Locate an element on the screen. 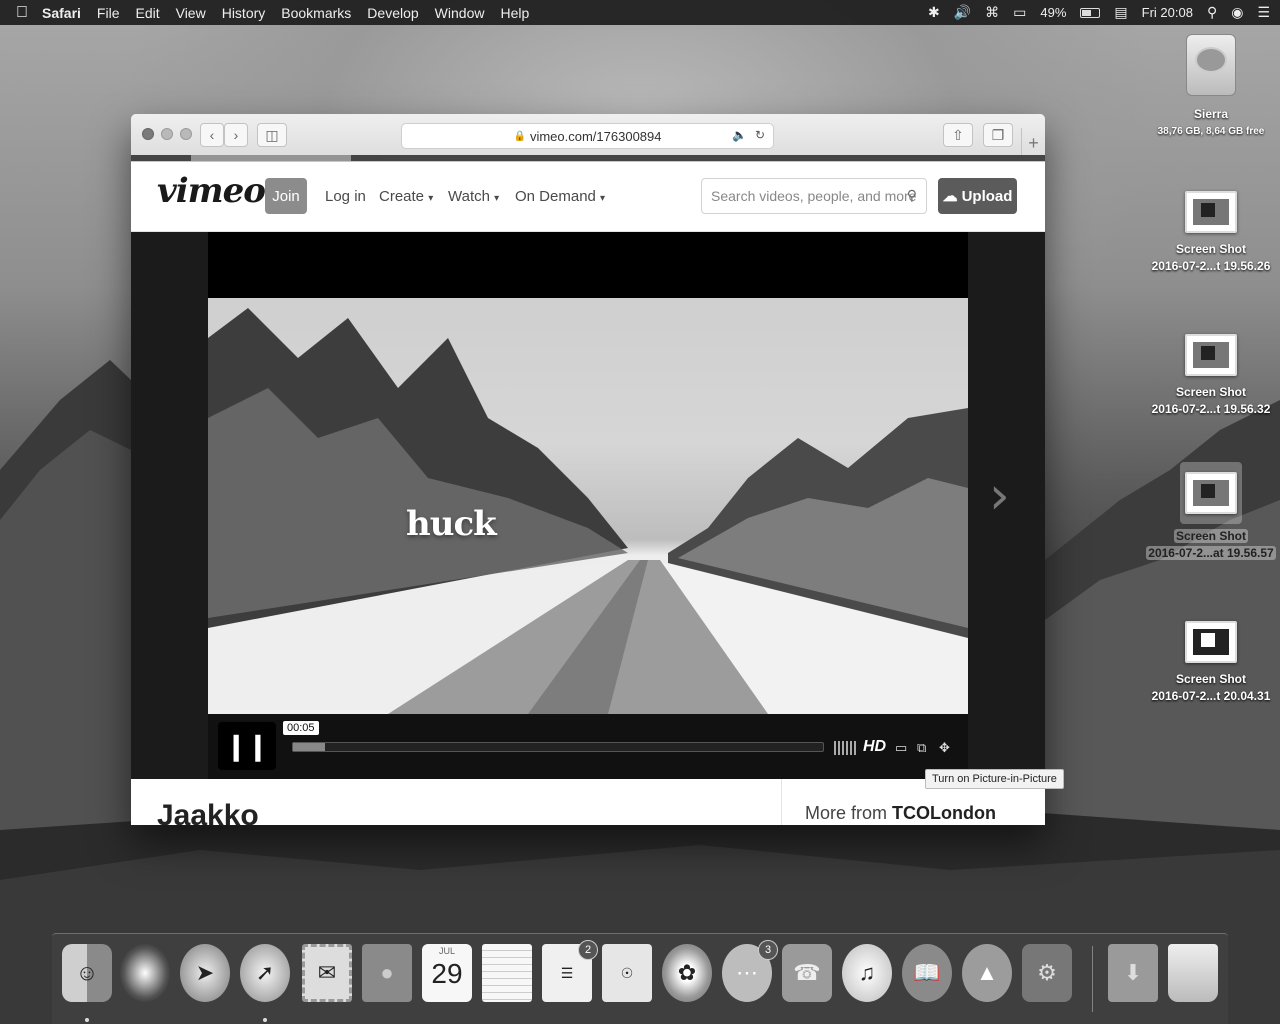 This screenshot has height=1024, width=1280. maps-icon: ☉ is located at coordinates (627, 973).